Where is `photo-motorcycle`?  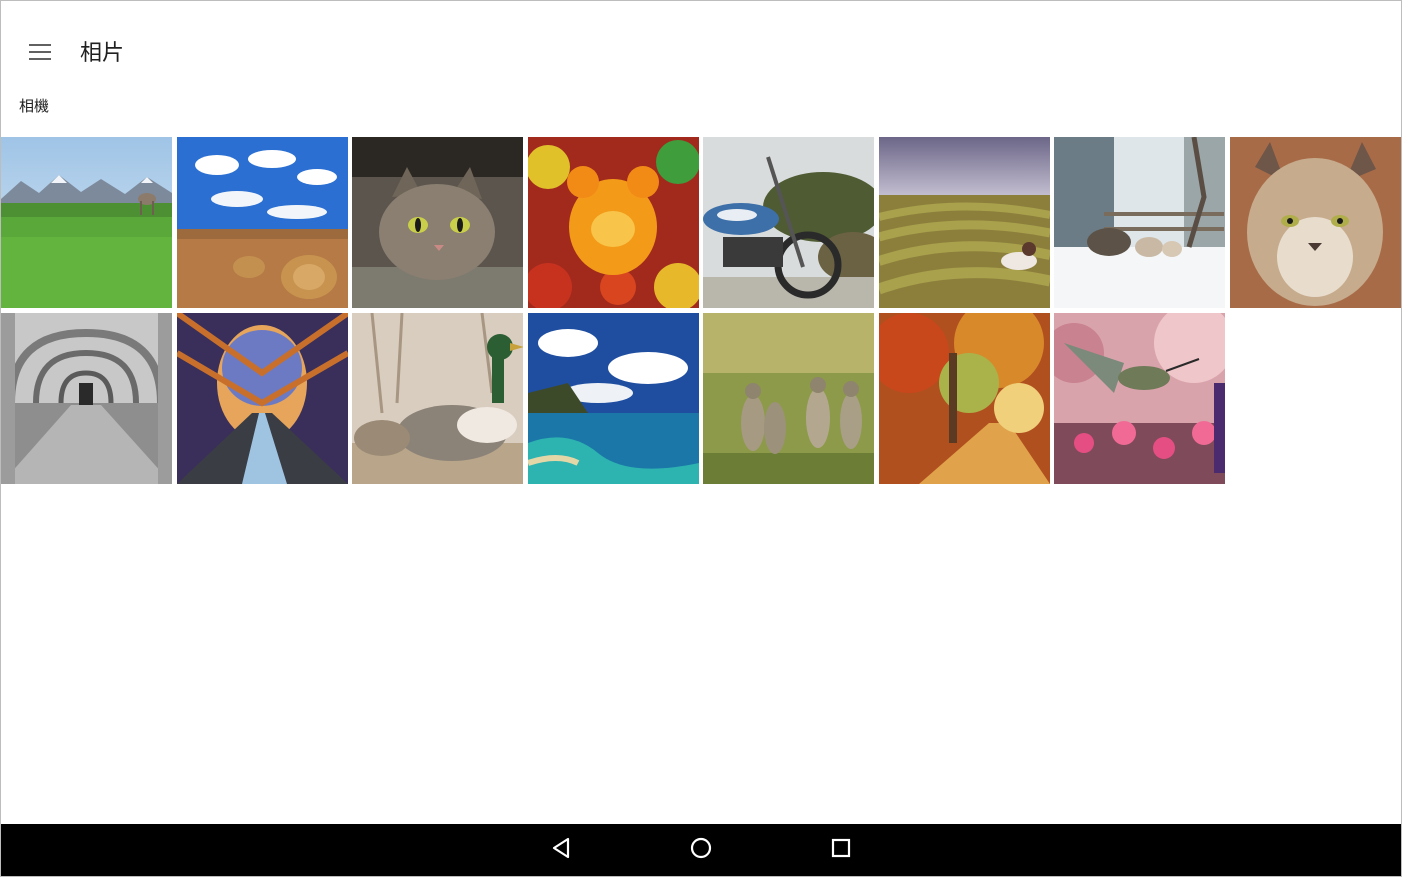
photo-motorcycle is located at coordinates (788, 222).